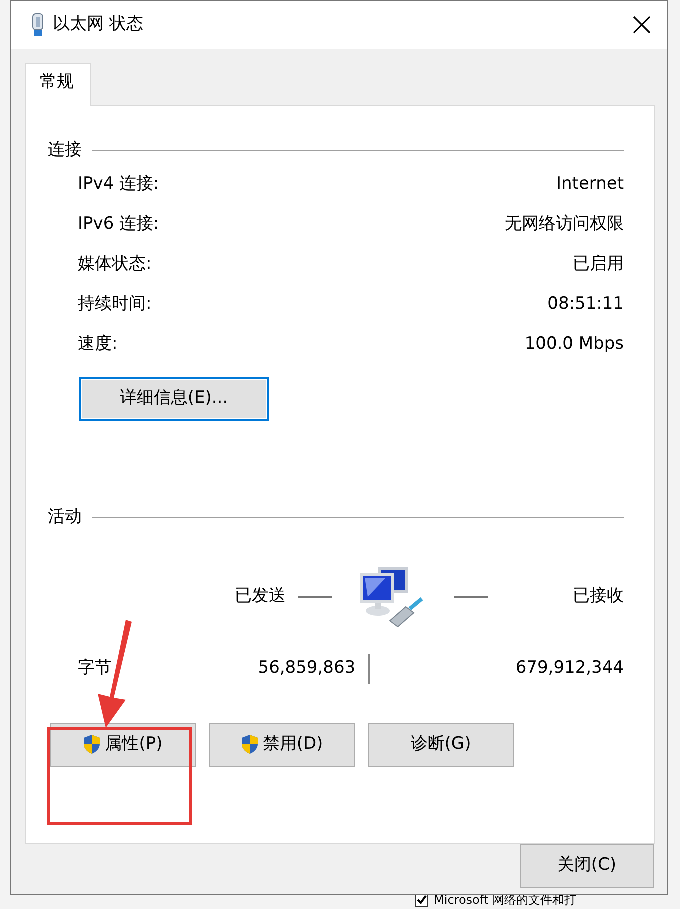 Image resolution: width=680 pixels, height=909 pixels. I want to click on section-heading: 活动, so click(65, 517).